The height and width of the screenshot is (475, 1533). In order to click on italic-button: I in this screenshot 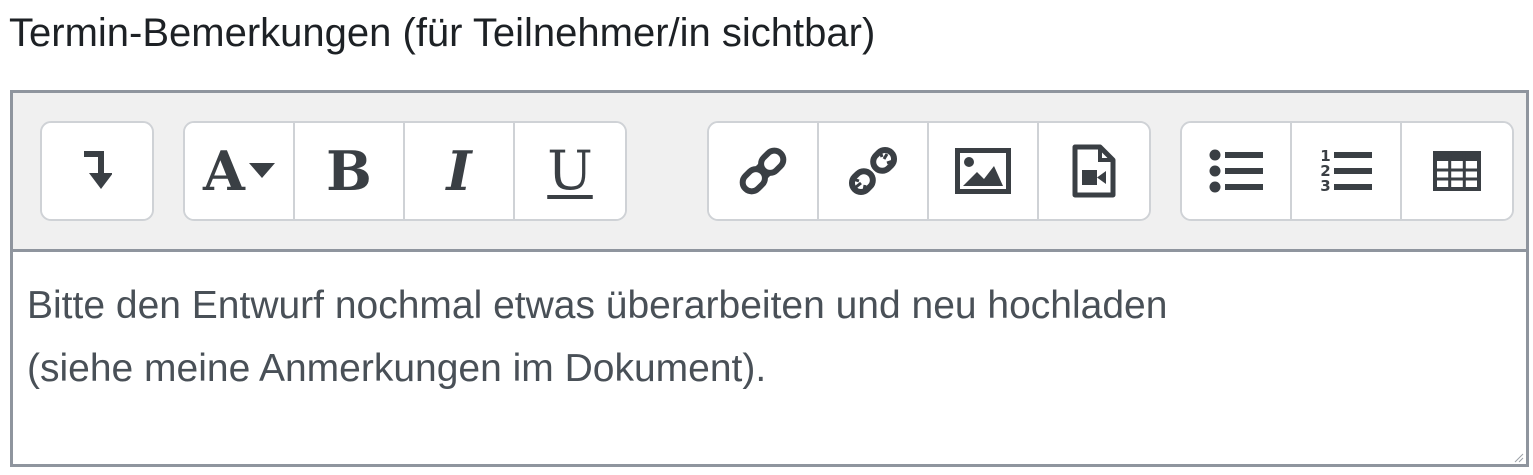, I will do `click(460, 171)`.